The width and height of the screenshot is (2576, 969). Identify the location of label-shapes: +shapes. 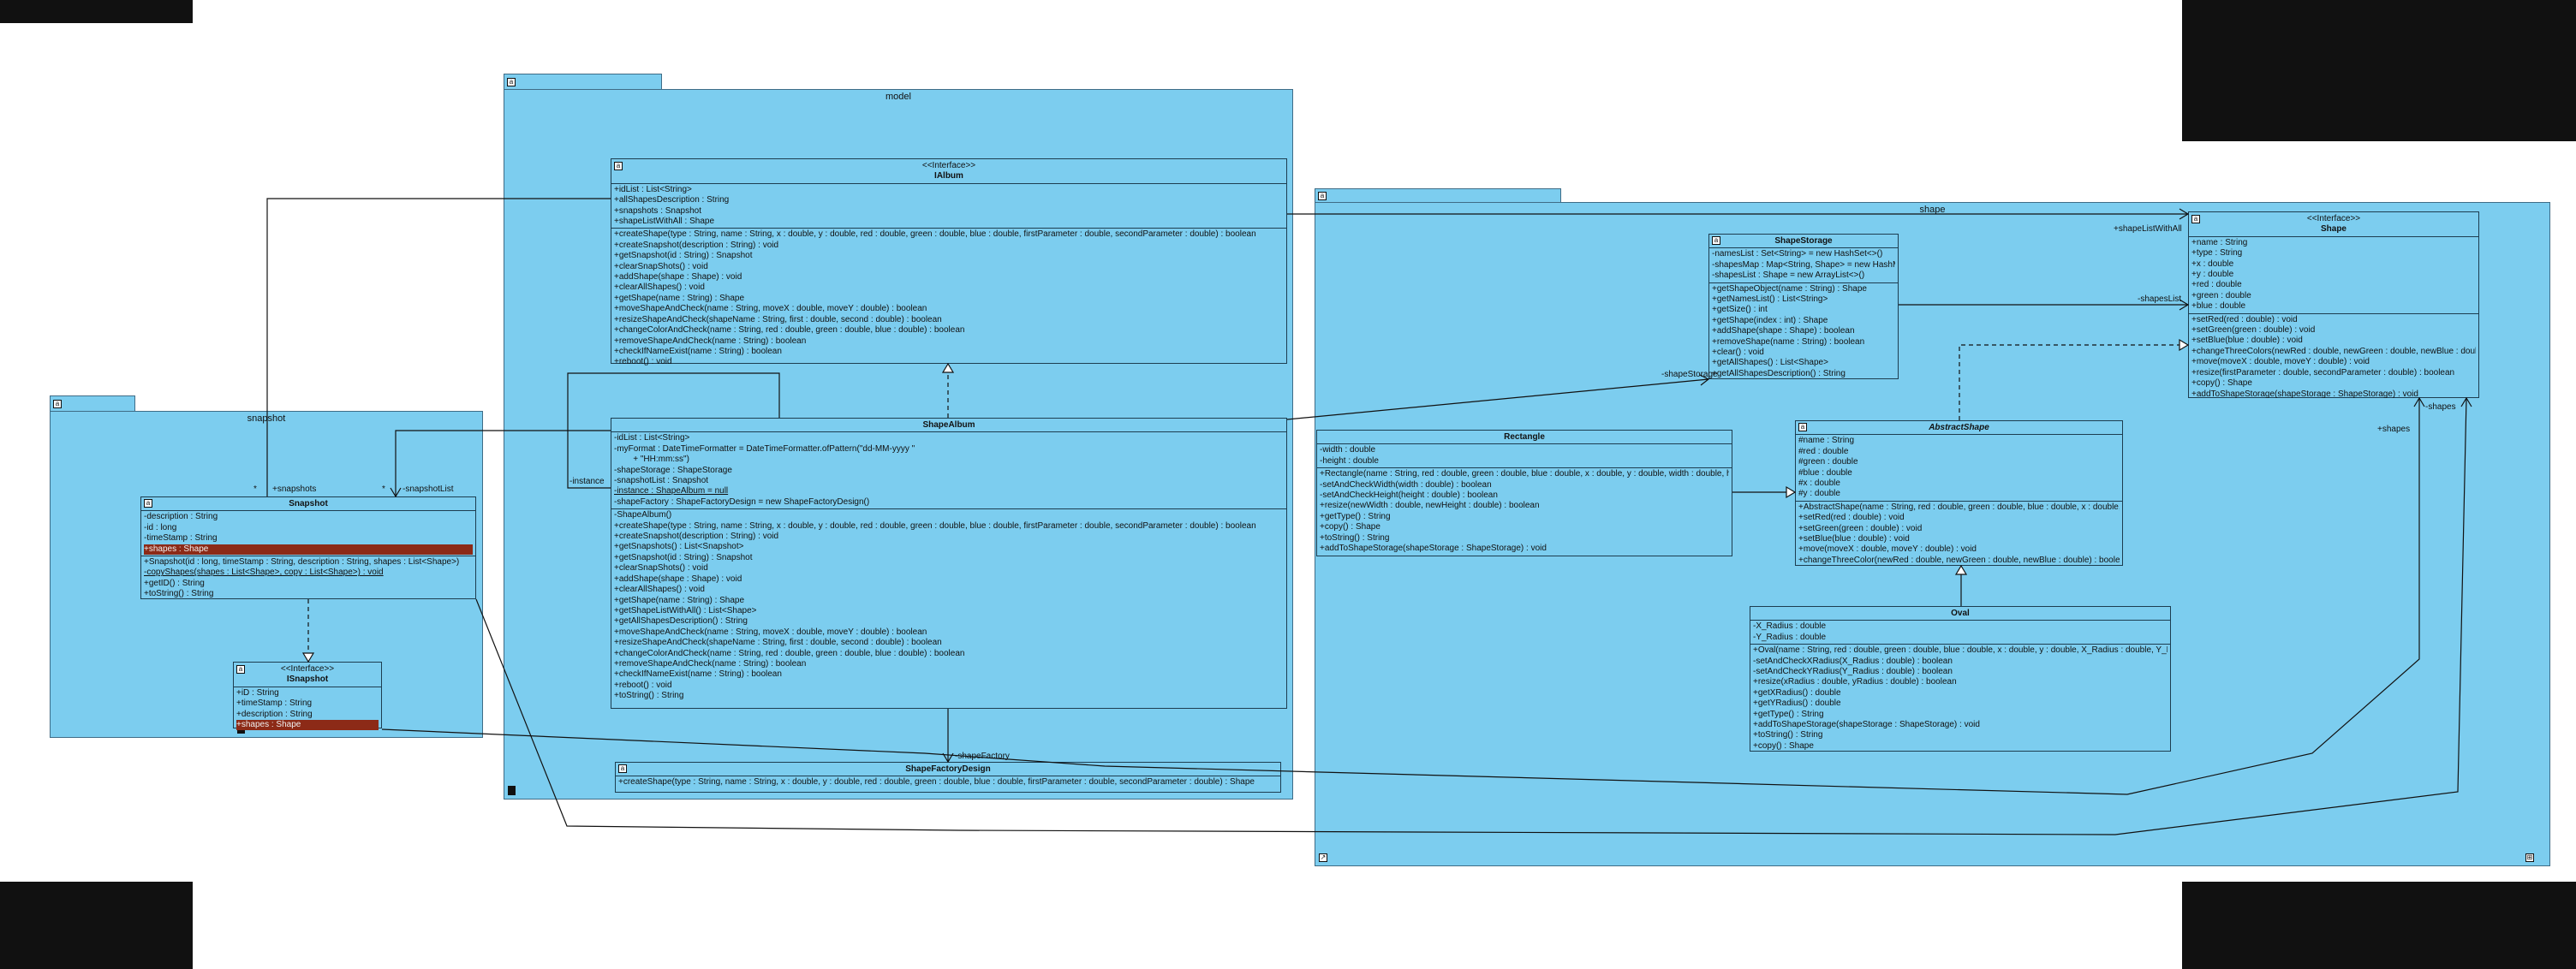
(2394, 429).